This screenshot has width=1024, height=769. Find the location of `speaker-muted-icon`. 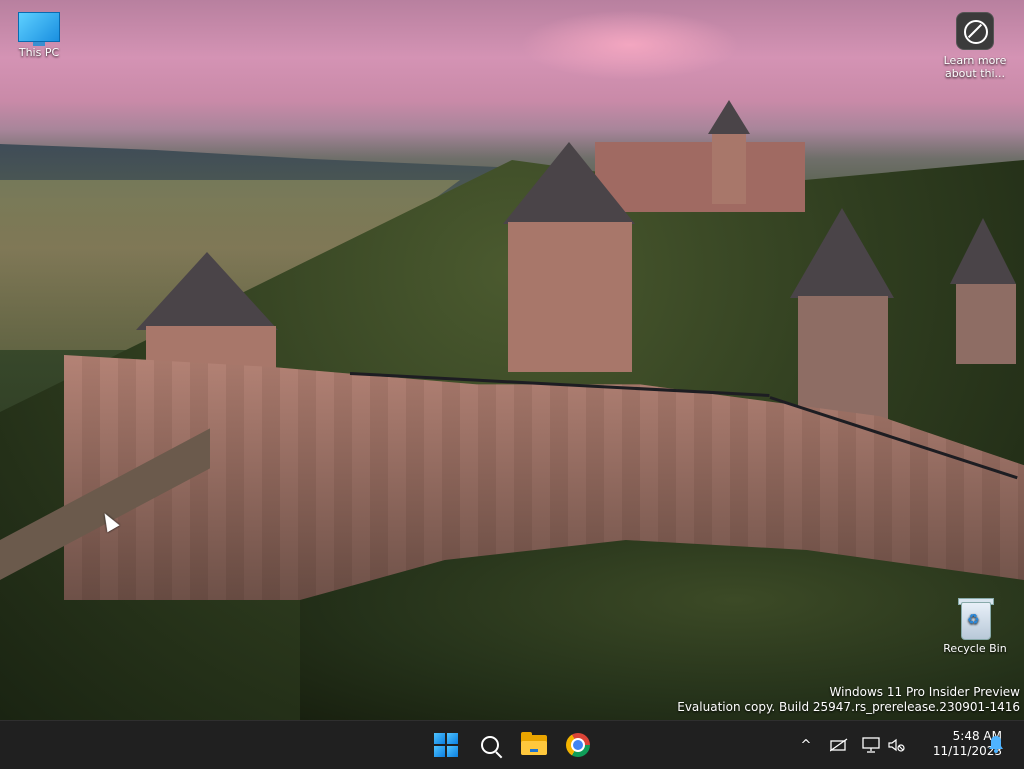

speaker-muted-icon is located at coordinates (896, 745).